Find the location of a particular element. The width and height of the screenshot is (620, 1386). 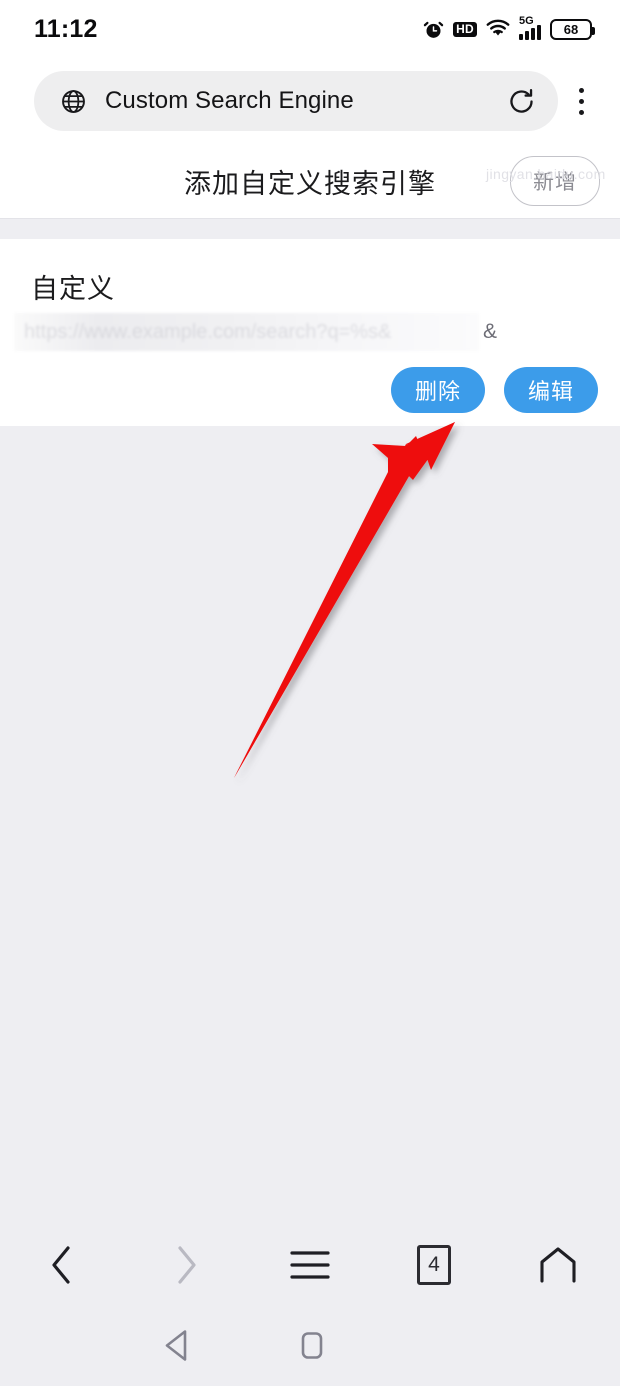

network-type-label: 5G is located at coordinates (526, 21).